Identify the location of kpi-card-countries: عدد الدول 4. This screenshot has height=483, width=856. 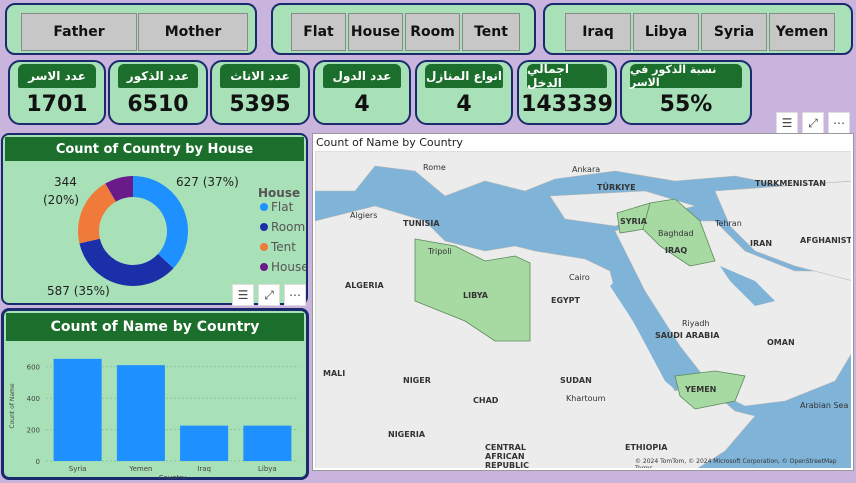
(362, 92).